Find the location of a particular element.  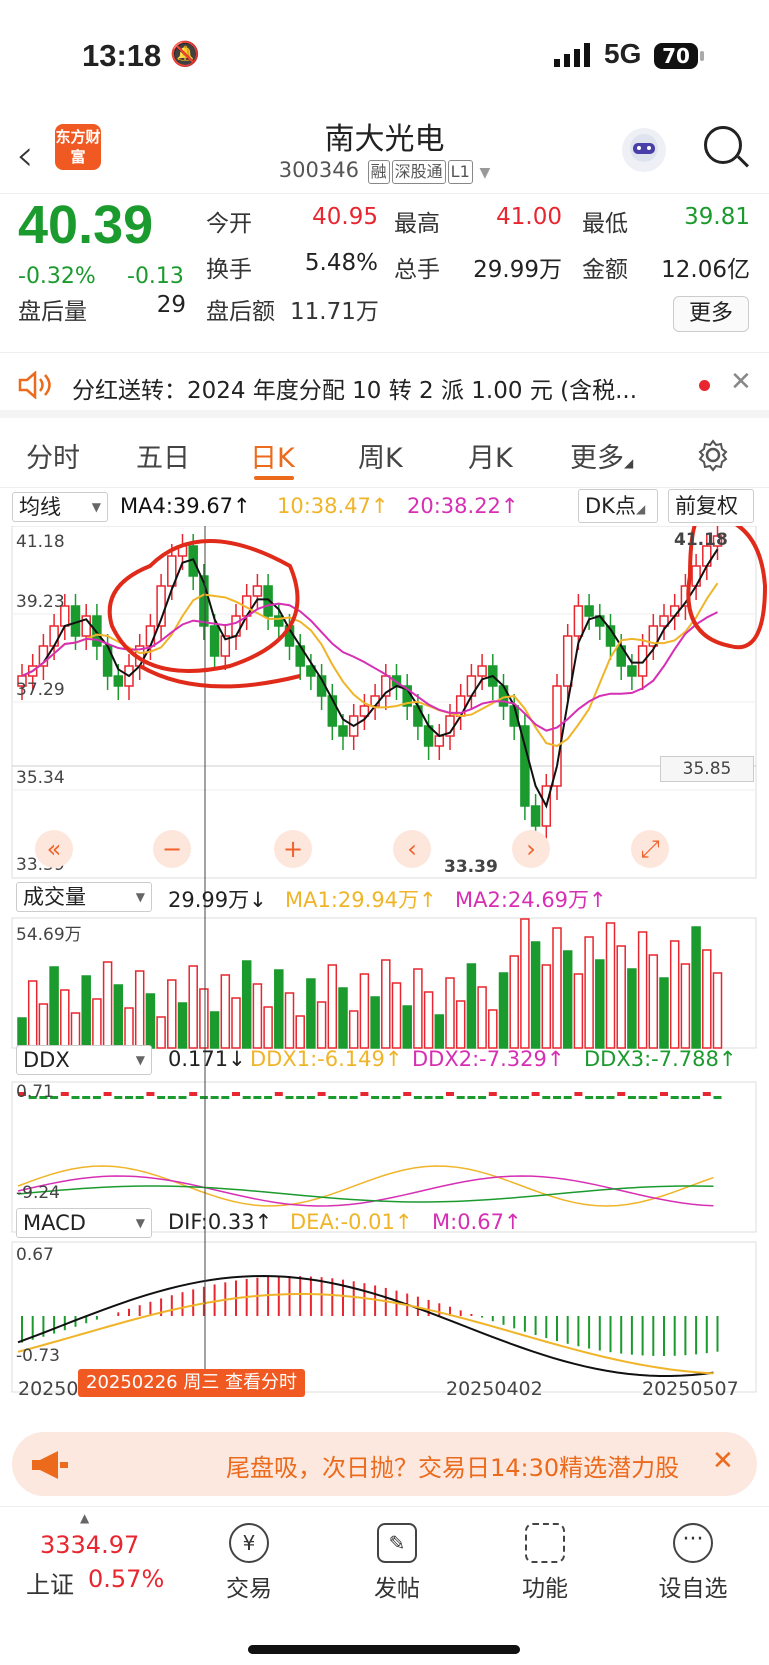

tab-daily-k: 日K is located at coordinates (272, 455).